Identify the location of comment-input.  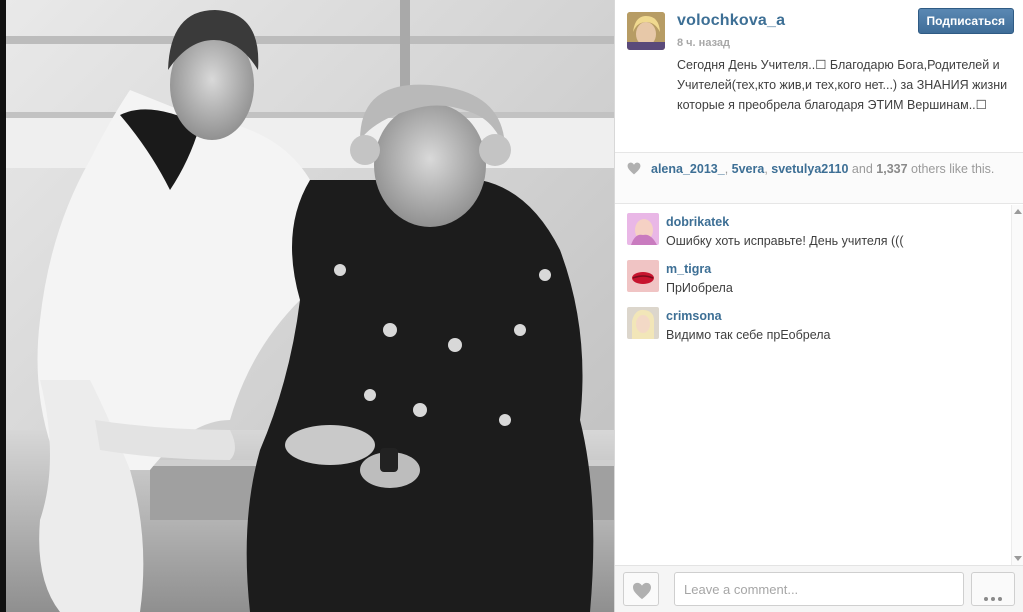
(819, 589).